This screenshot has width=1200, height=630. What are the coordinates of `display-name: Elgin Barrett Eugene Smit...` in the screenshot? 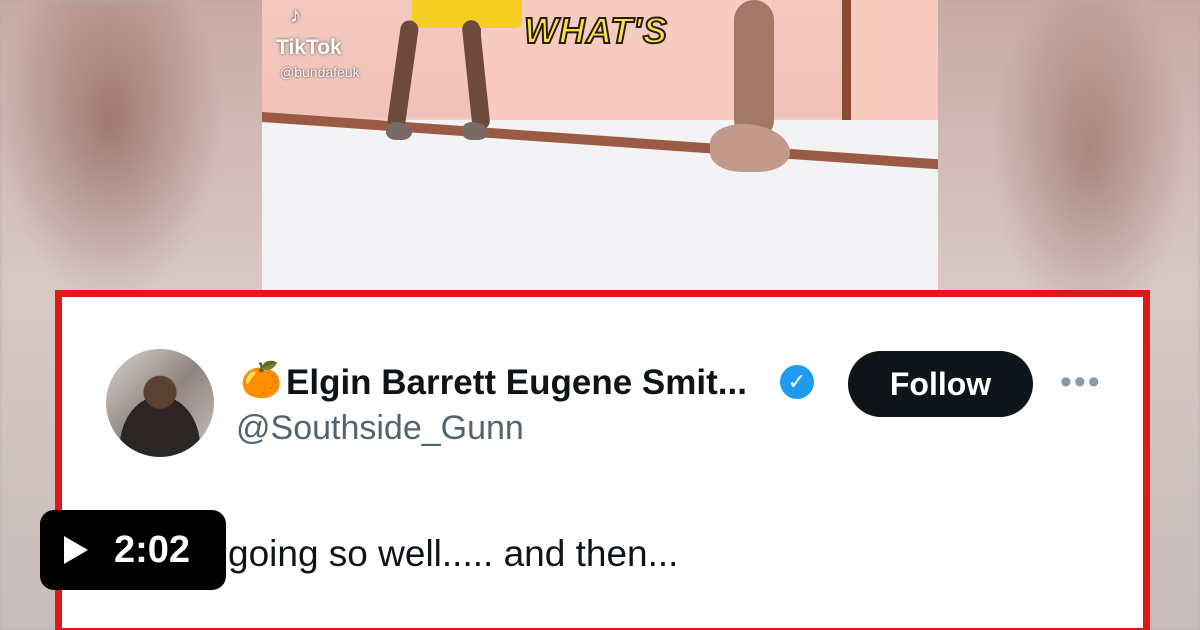 It's located at (516, 383).